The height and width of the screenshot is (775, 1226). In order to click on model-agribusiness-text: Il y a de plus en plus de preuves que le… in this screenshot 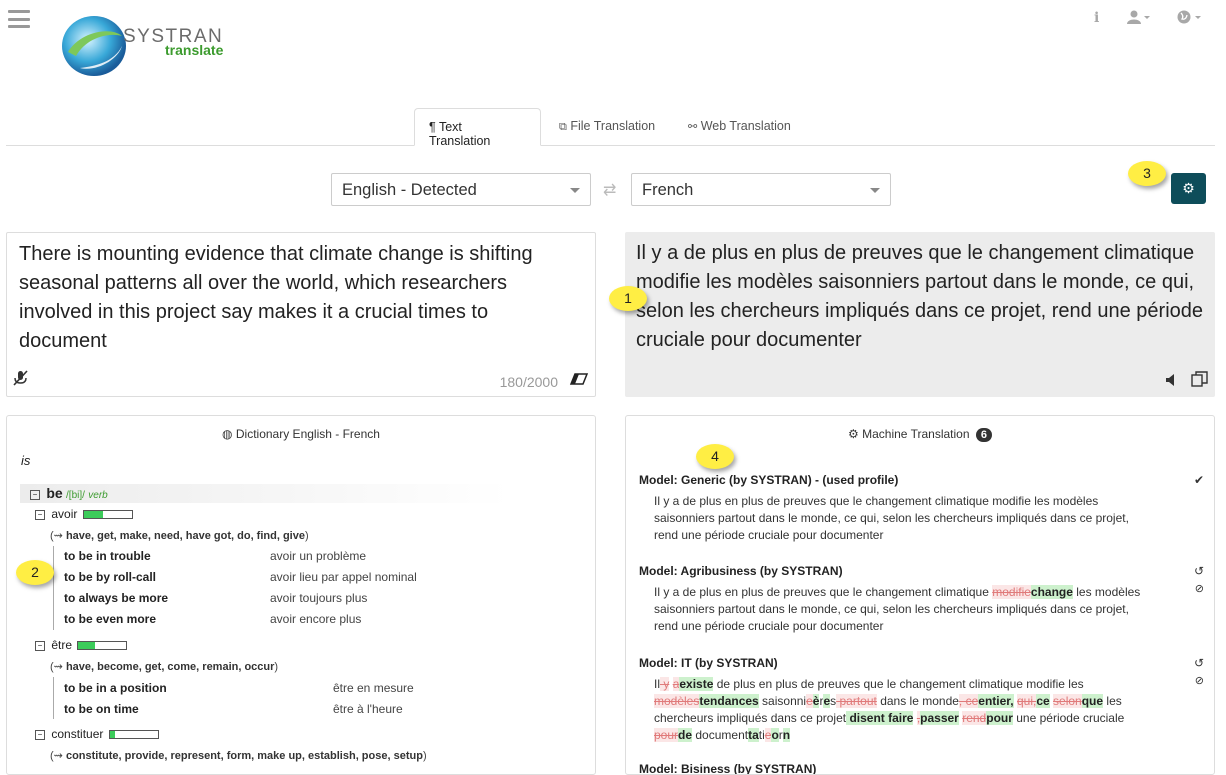, I will do `click(897, 609)`.